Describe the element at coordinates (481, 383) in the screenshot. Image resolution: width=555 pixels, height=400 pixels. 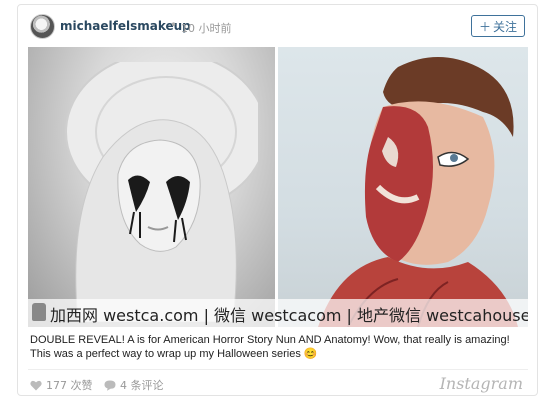
I see `instagram-logo: Instagram` at that location.